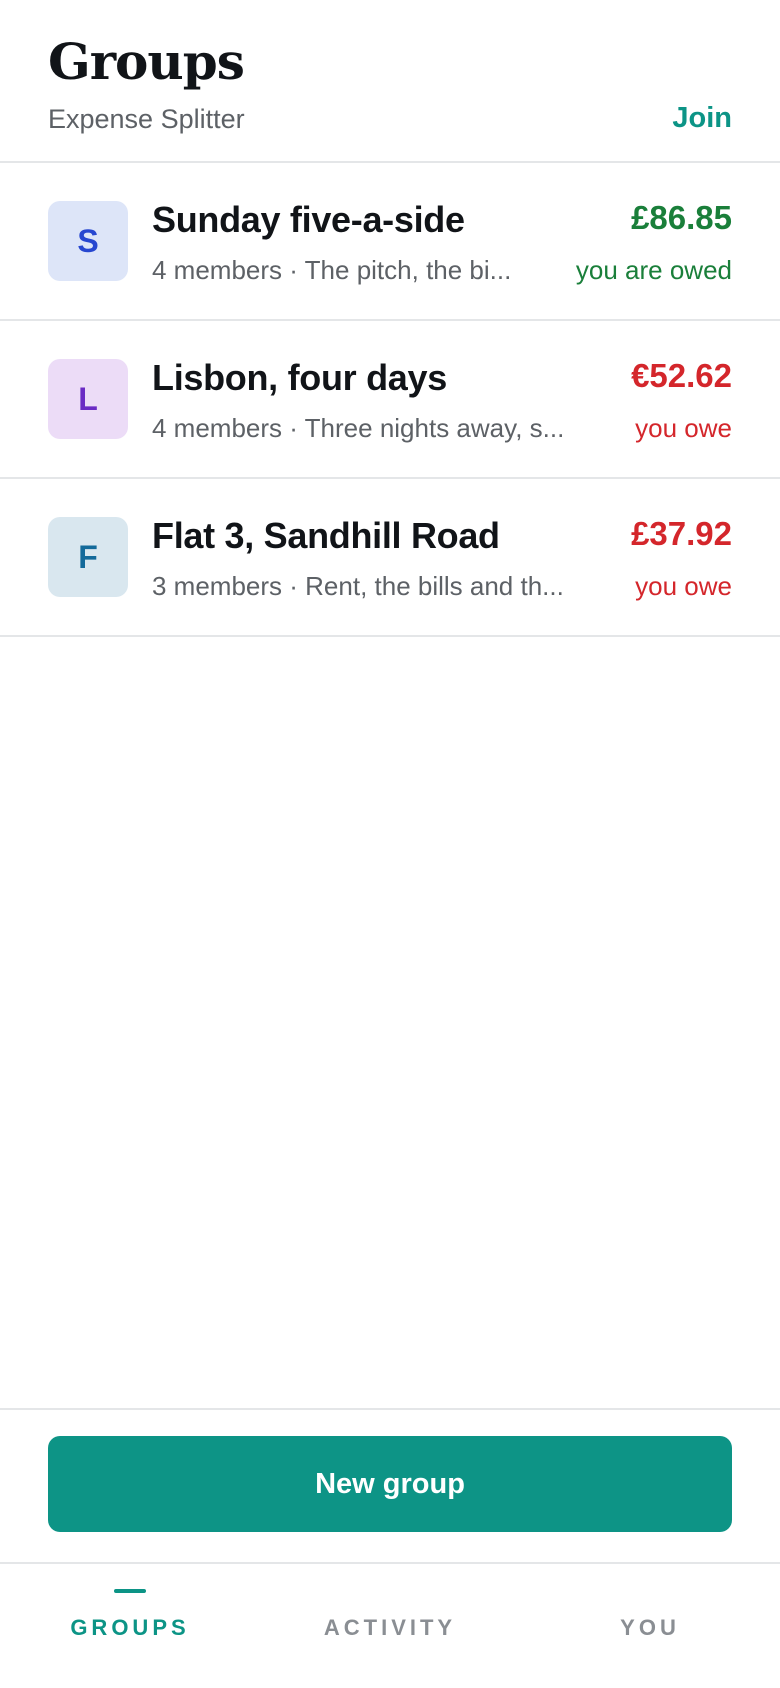  What do you see at coordinates (326, 535) in the screenshot?
I see `group-name: Flat 3, Sandhill Road` at bounding box center [326, 535].